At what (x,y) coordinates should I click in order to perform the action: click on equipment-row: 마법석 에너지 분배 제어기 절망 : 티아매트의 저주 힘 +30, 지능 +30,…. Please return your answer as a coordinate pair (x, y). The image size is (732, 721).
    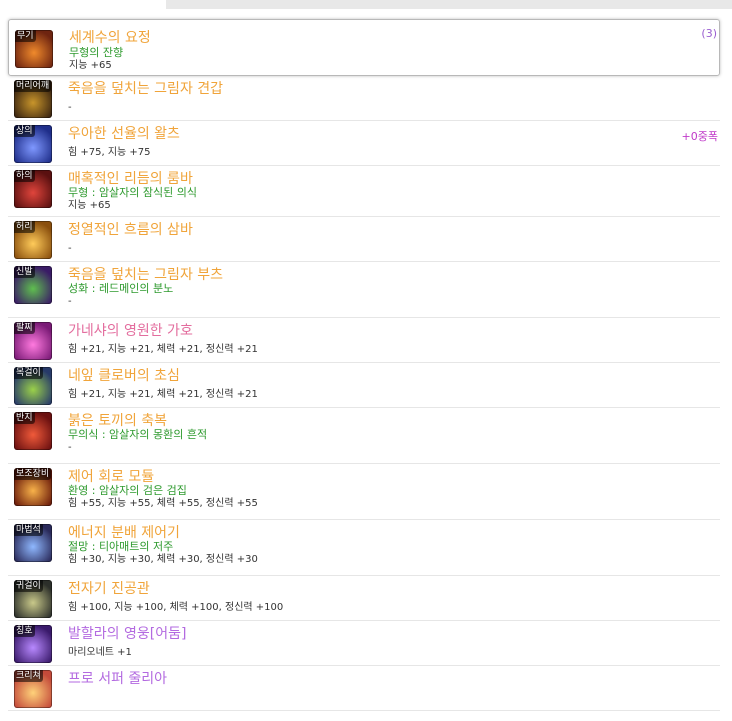
    Looking at the image, I should click on (364, 548).